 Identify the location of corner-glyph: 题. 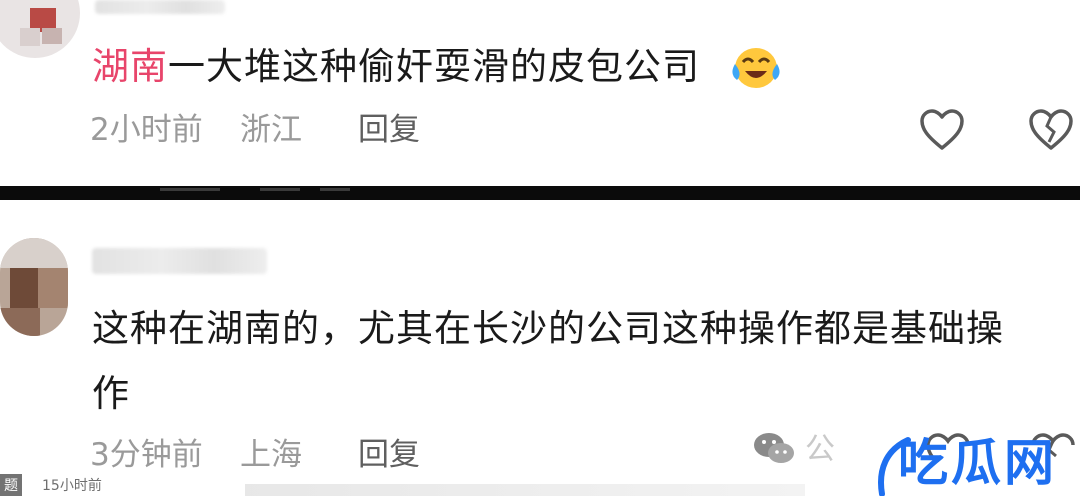
(11, 485).